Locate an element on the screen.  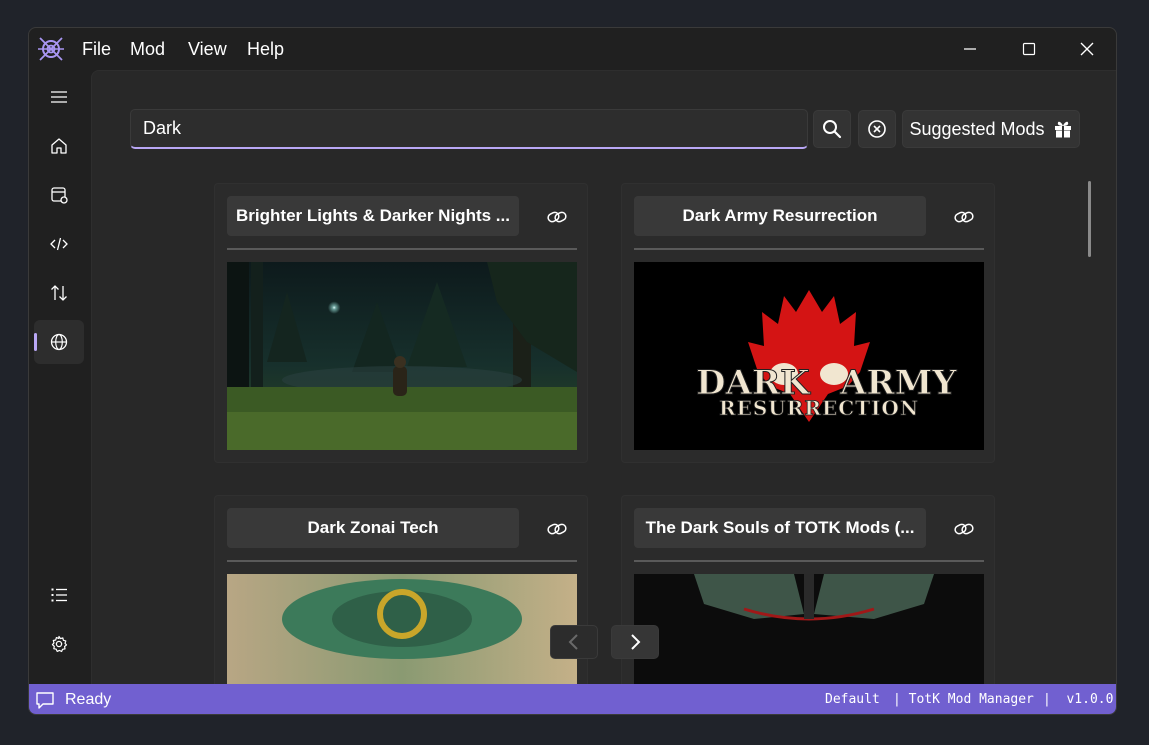
minimize-icon is located at coordinates (970, 49).